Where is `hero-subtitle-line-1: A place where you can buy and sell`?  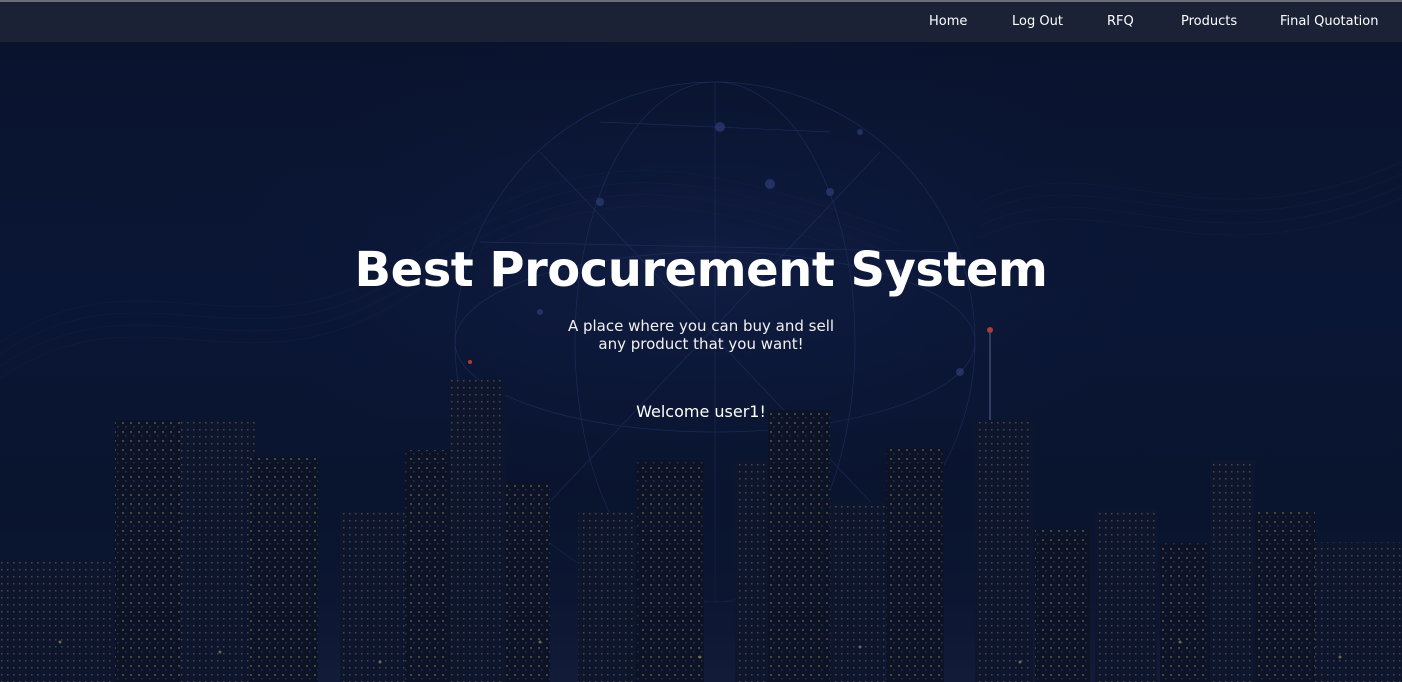 hero-subtitle-line-1: A place where you can buy and sell is located at coordinates (701, 326).